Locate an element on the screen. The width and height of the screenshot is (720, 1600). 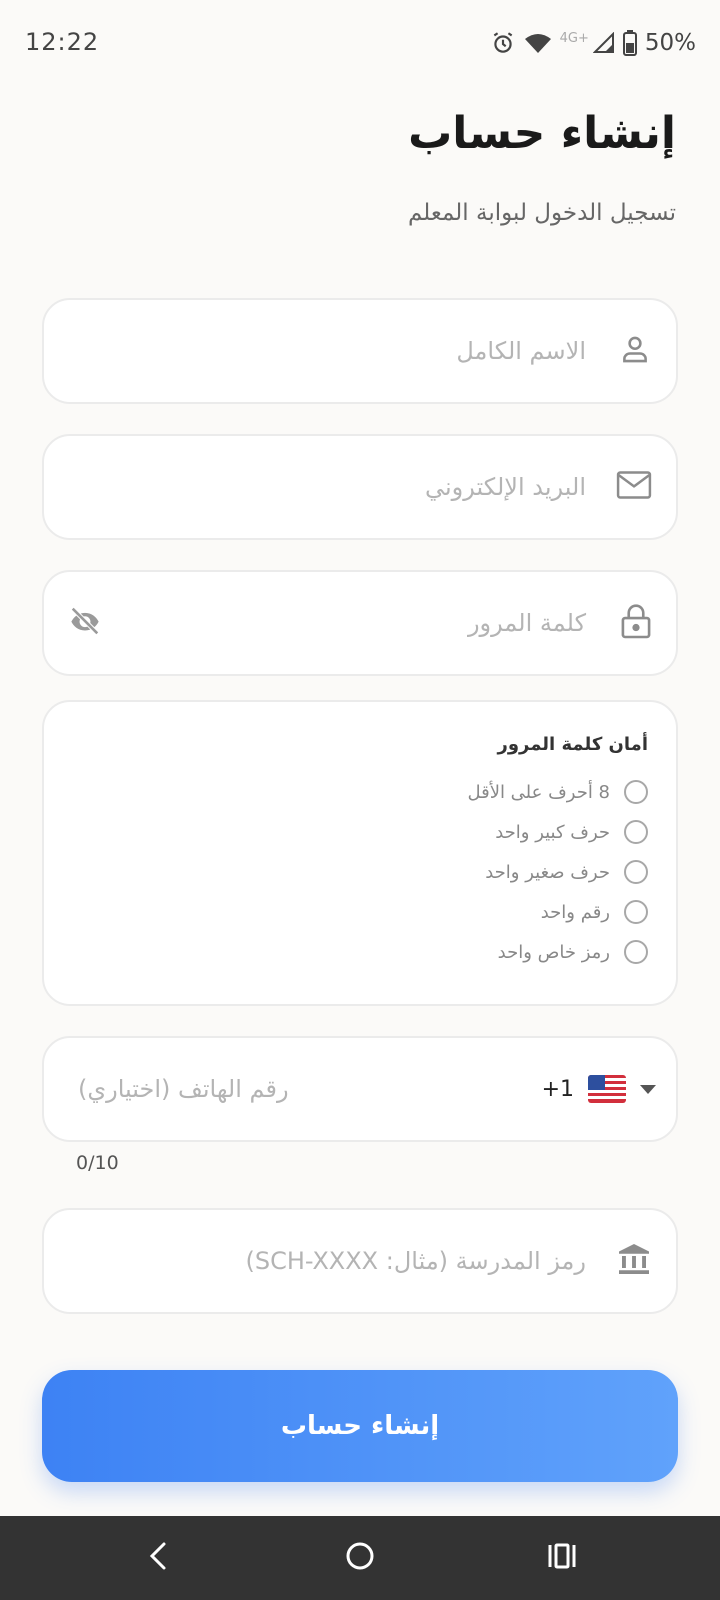
country-code: +1 is located at coordinates (557, 1089).